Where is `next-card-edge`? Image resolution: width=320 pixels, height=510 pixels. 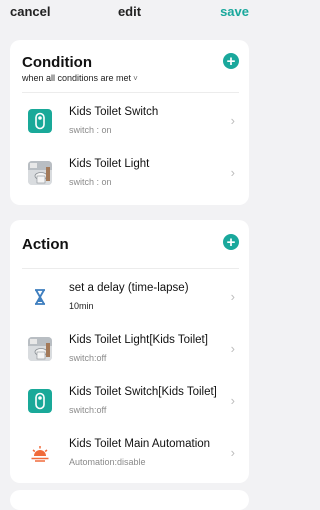 next-card-edge is located at coordinates (129, 500).